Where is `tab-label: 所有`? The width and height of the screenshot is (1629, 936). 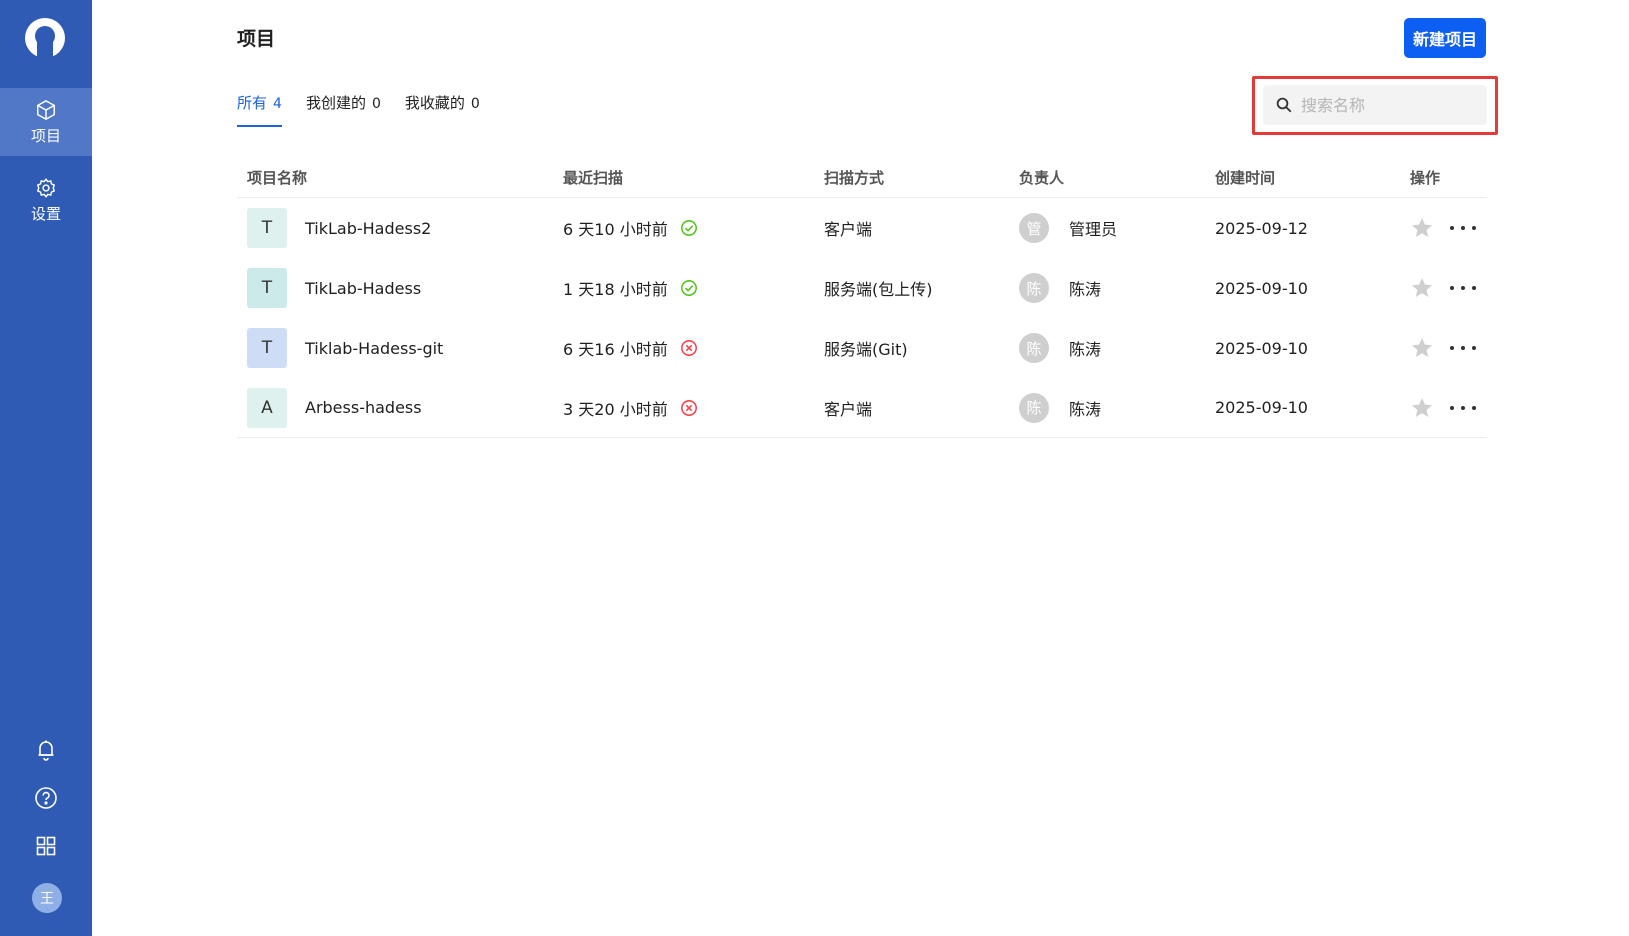
tab-label: 所有 is located at coordinates (252, 103).